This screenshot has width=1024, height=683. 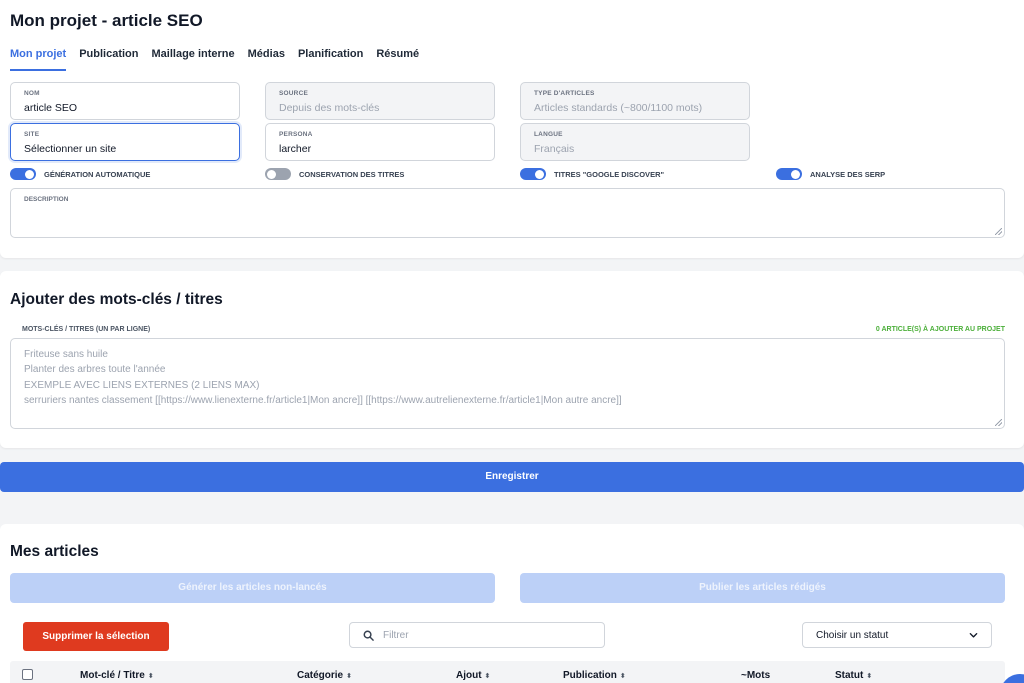 What do you see at coordinates (125, 101) in the screenshot?
I see `nom-field: NOM article SEO` at bounding box center [125, 101].